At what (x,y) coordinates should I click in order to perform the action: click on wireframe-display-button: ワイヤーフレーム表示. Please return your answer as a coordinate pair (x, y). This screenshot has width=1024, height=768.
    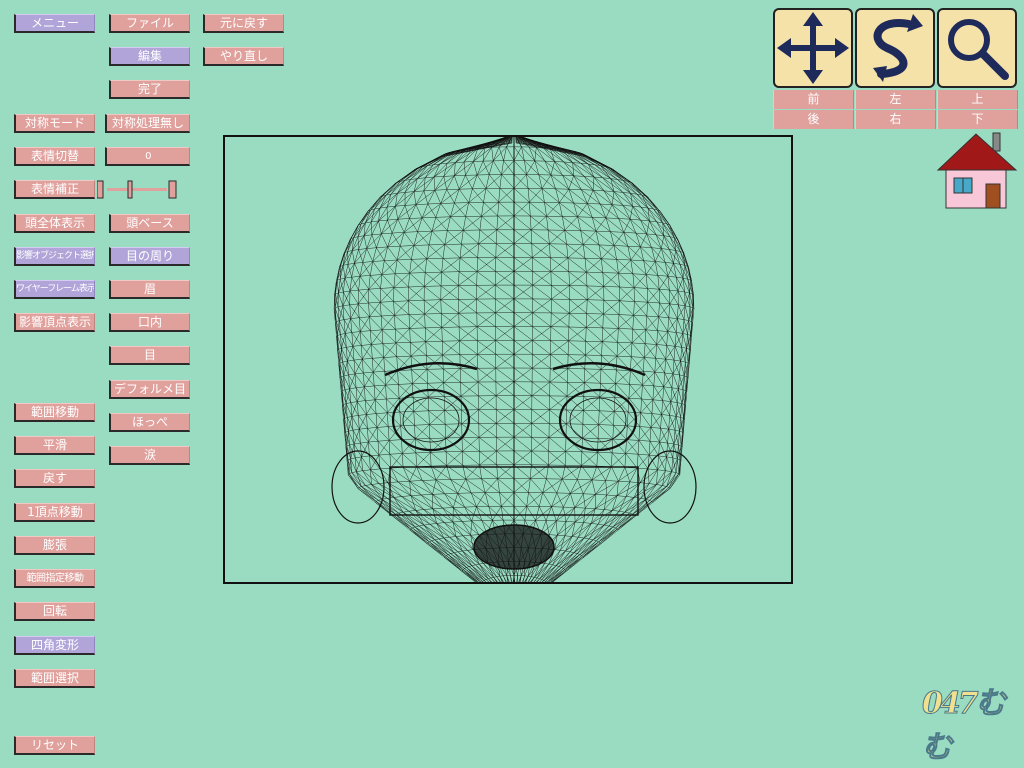
    Looking at the image, I should click on (54, 289).